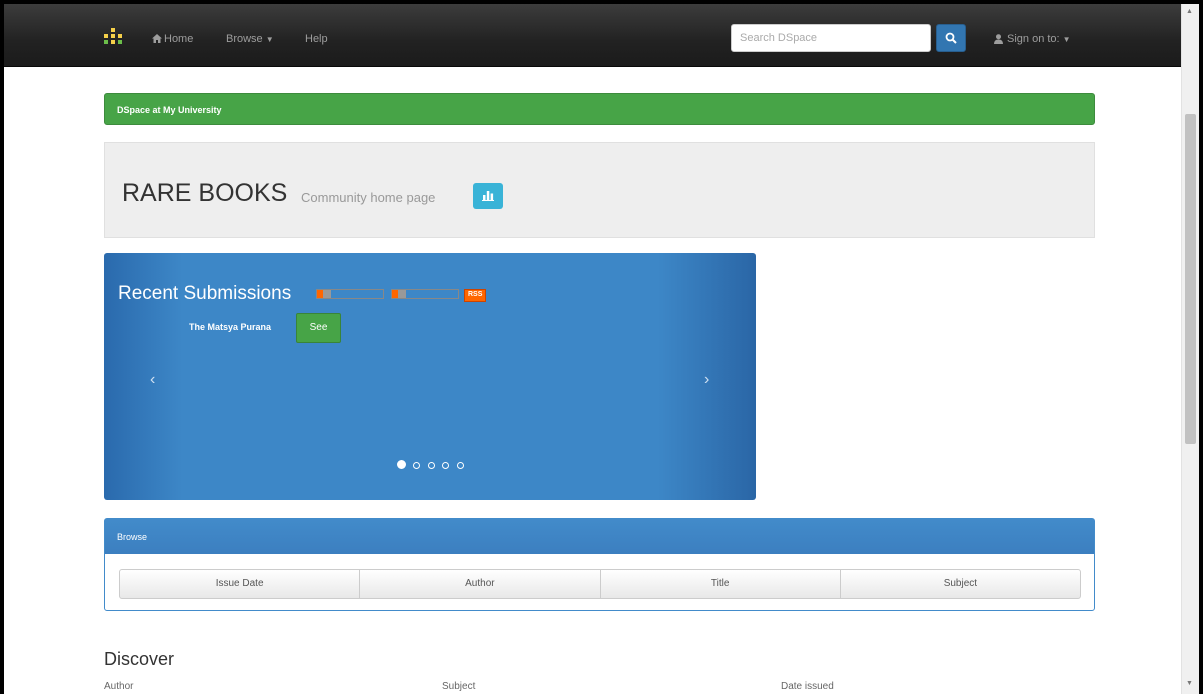  What do you see at coordinates (425, 294) in the screenshot?
I see `feed-badge-rss2` at bounding box center [425, 294].